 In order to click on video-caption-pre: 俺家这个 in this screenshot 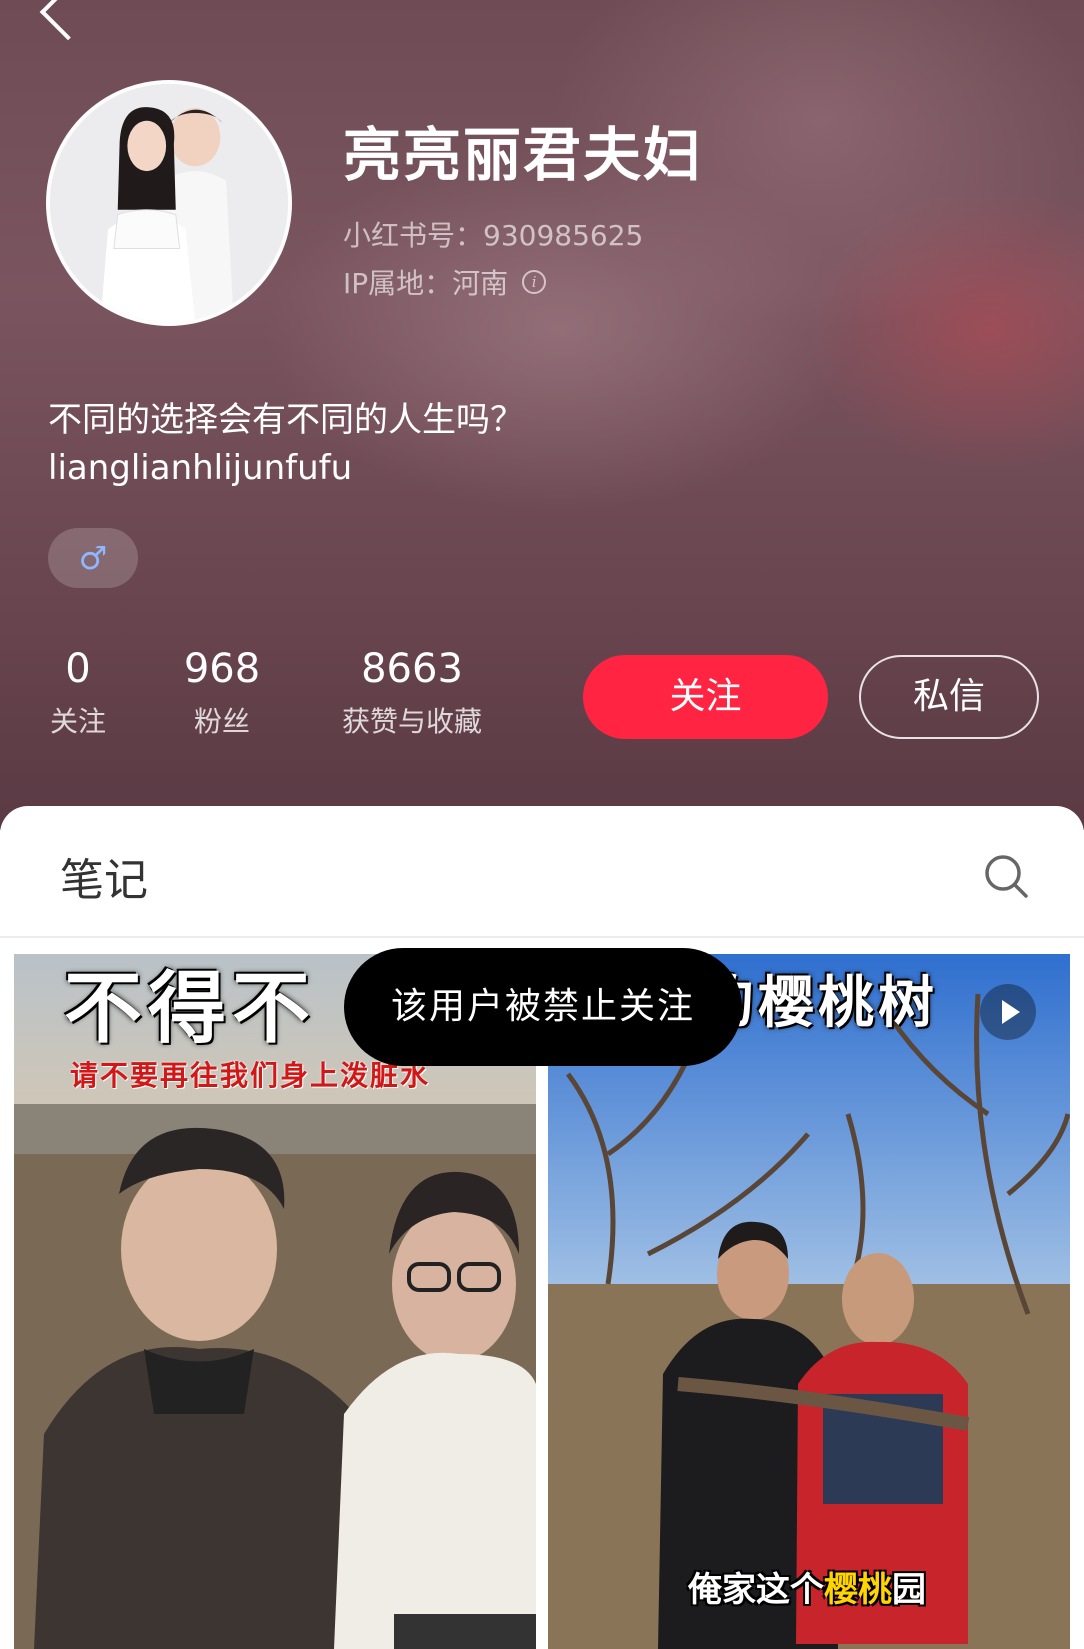, I will do `click(756, 1590)`.